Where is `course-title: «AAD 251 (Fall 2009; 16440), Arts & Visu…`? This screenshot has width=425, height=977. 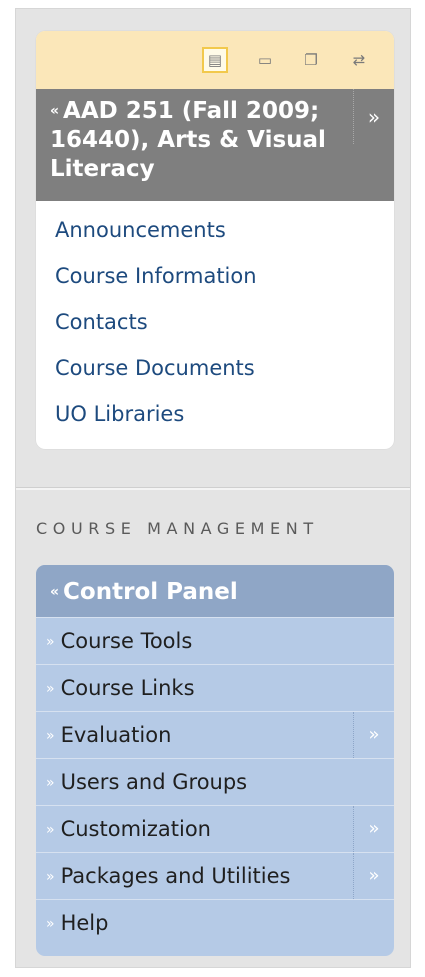
course-title: «AAD 251 (Fall 2009; 16440), Arts & Visu… is located at coordinates (200, 140).